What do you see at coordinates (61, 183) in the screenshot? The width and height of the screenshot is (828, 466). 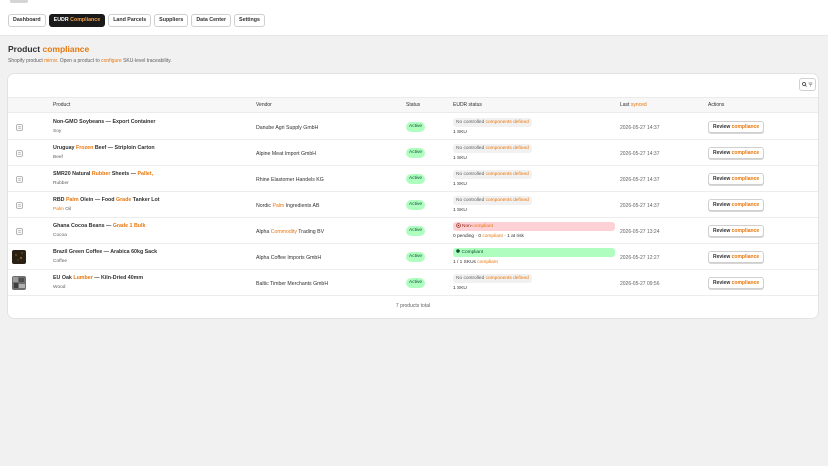 I see `product-category: Rubber` at bounding box center [61, 183].